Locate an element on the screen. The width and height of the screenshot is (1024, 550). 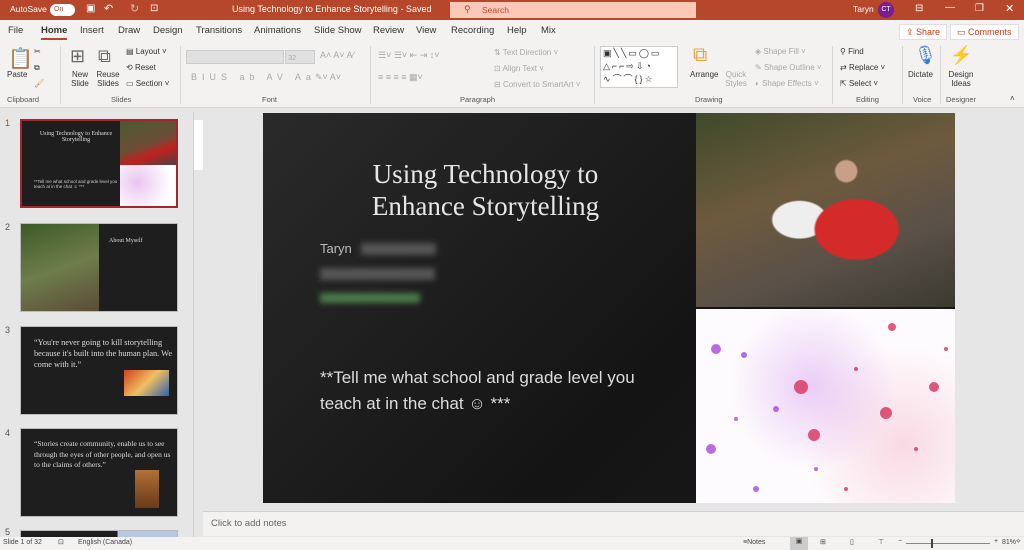
slide-thumbnail-2: About Myself is located at coordinates (99, 267).